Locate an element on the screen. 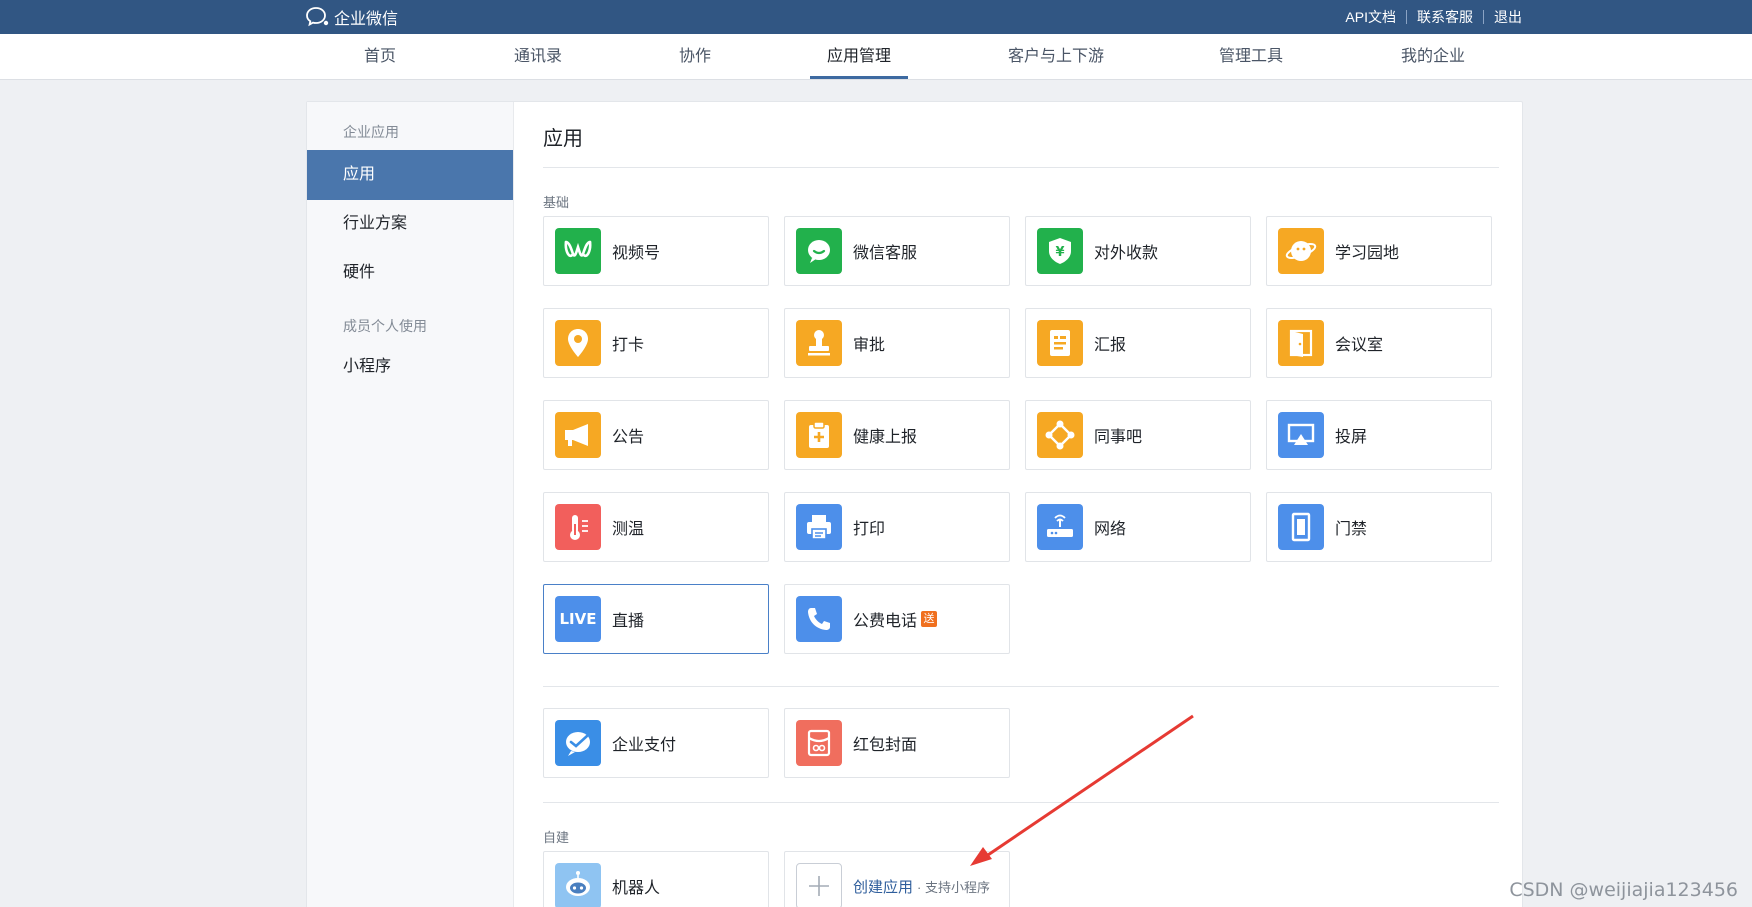  stamp-icon is located at coordinates (819, 343).